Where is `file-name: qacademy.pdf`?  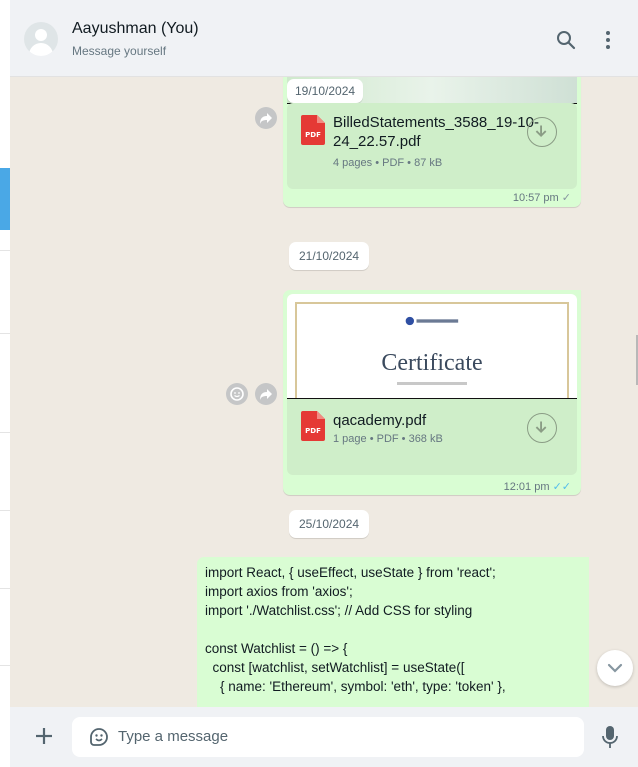
file-name: qacademy.pdf is located at coordinates (380, 420).